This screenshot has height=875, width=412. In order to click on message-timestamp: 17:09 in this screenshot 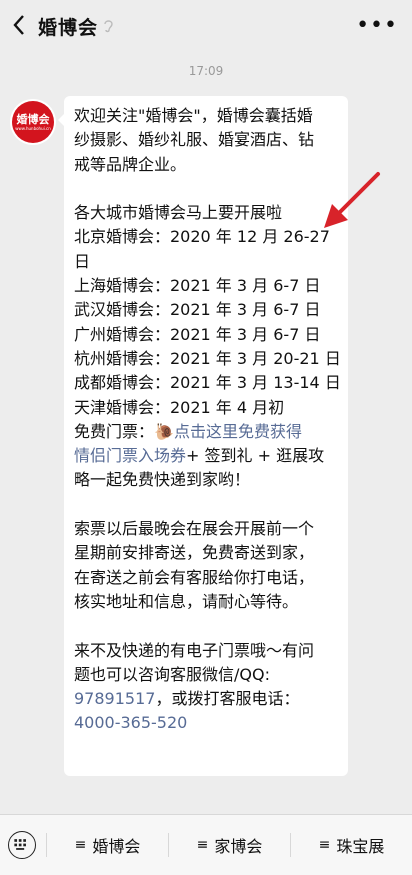, I will do `click(206, 71)`.